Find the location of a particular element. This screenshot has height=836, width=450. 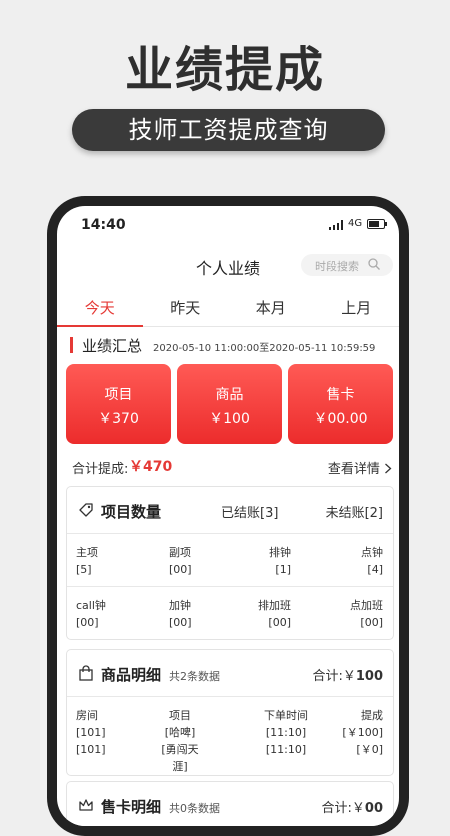

nav-bar: 个人业绩 时段搜索 is located at coordinates (228, 265).